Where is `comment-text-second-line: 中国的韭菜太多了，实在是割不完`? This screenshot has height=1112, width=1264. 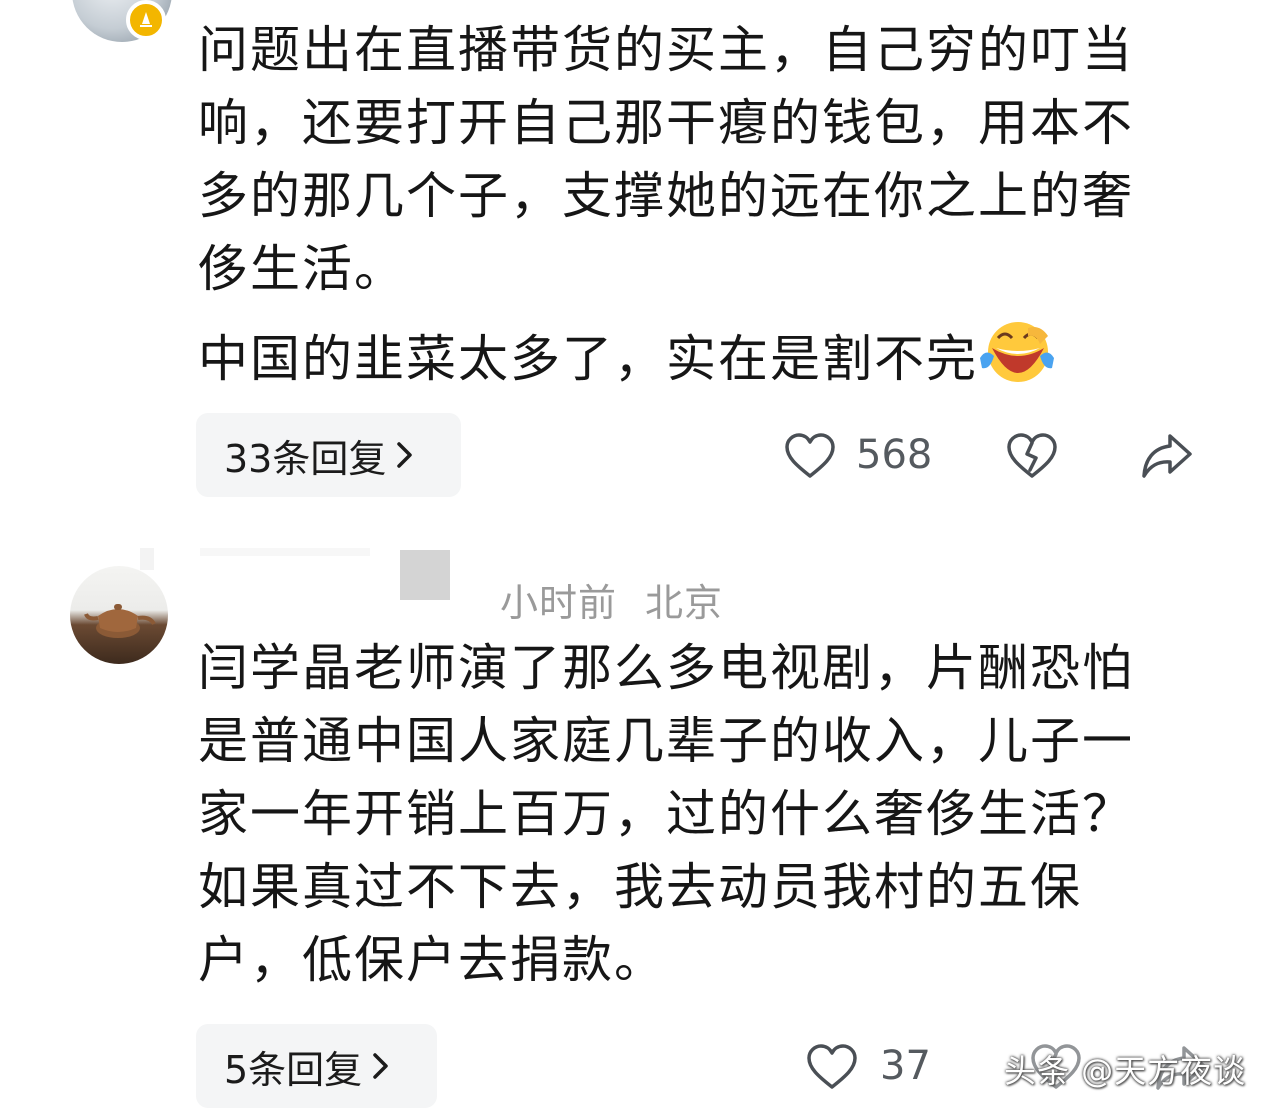 comment-text-second-line: 中国的韭菜太多了，实在是割不完 is located at coordinates (678, 357).